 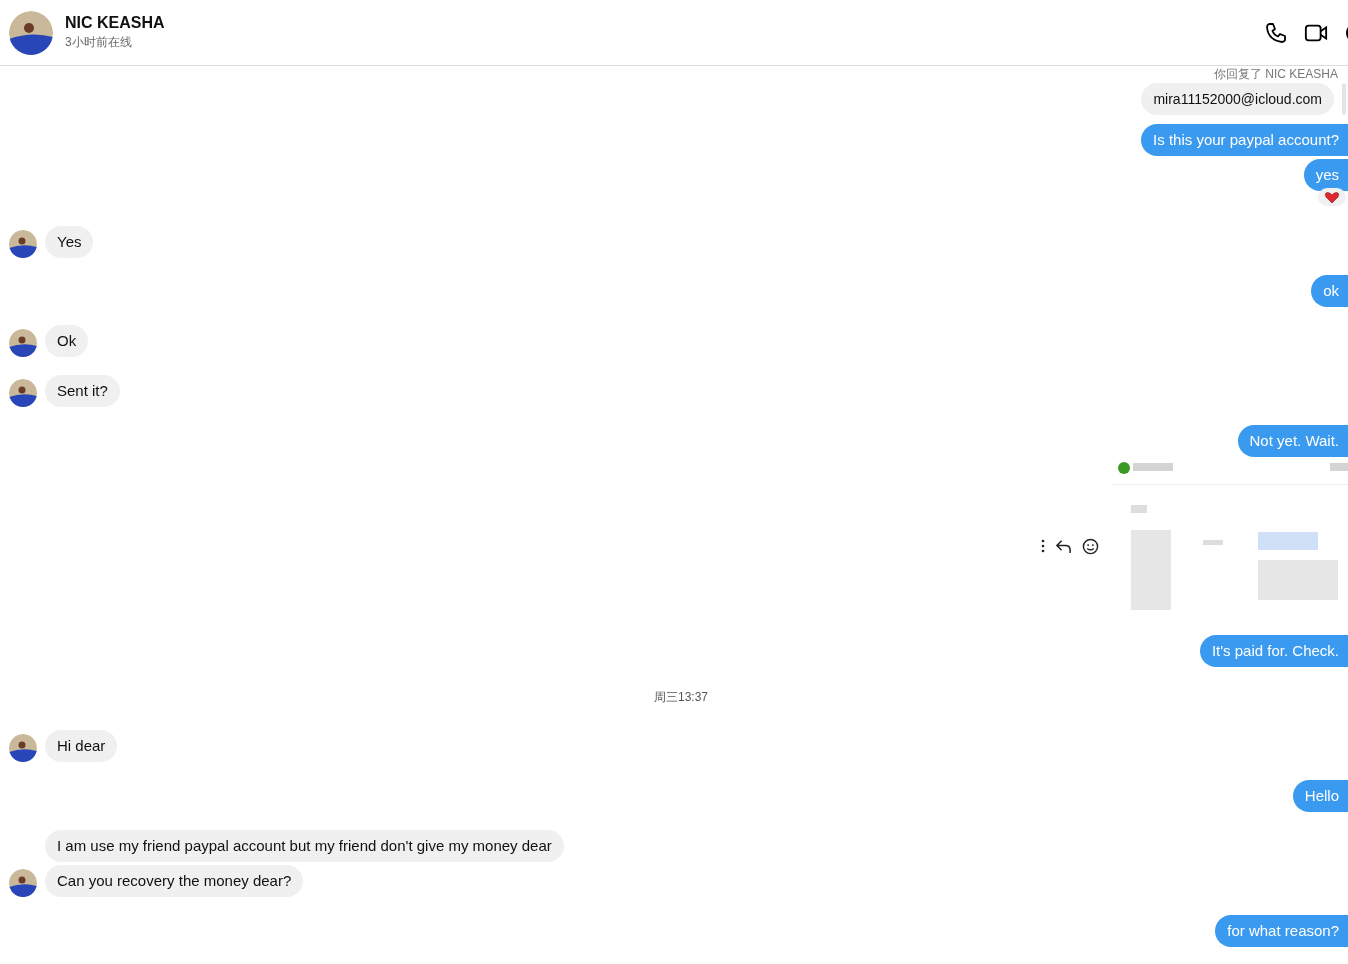 I want to click on quoted-message: mira11152000@icloud.com, so click(x=1237, y=99).